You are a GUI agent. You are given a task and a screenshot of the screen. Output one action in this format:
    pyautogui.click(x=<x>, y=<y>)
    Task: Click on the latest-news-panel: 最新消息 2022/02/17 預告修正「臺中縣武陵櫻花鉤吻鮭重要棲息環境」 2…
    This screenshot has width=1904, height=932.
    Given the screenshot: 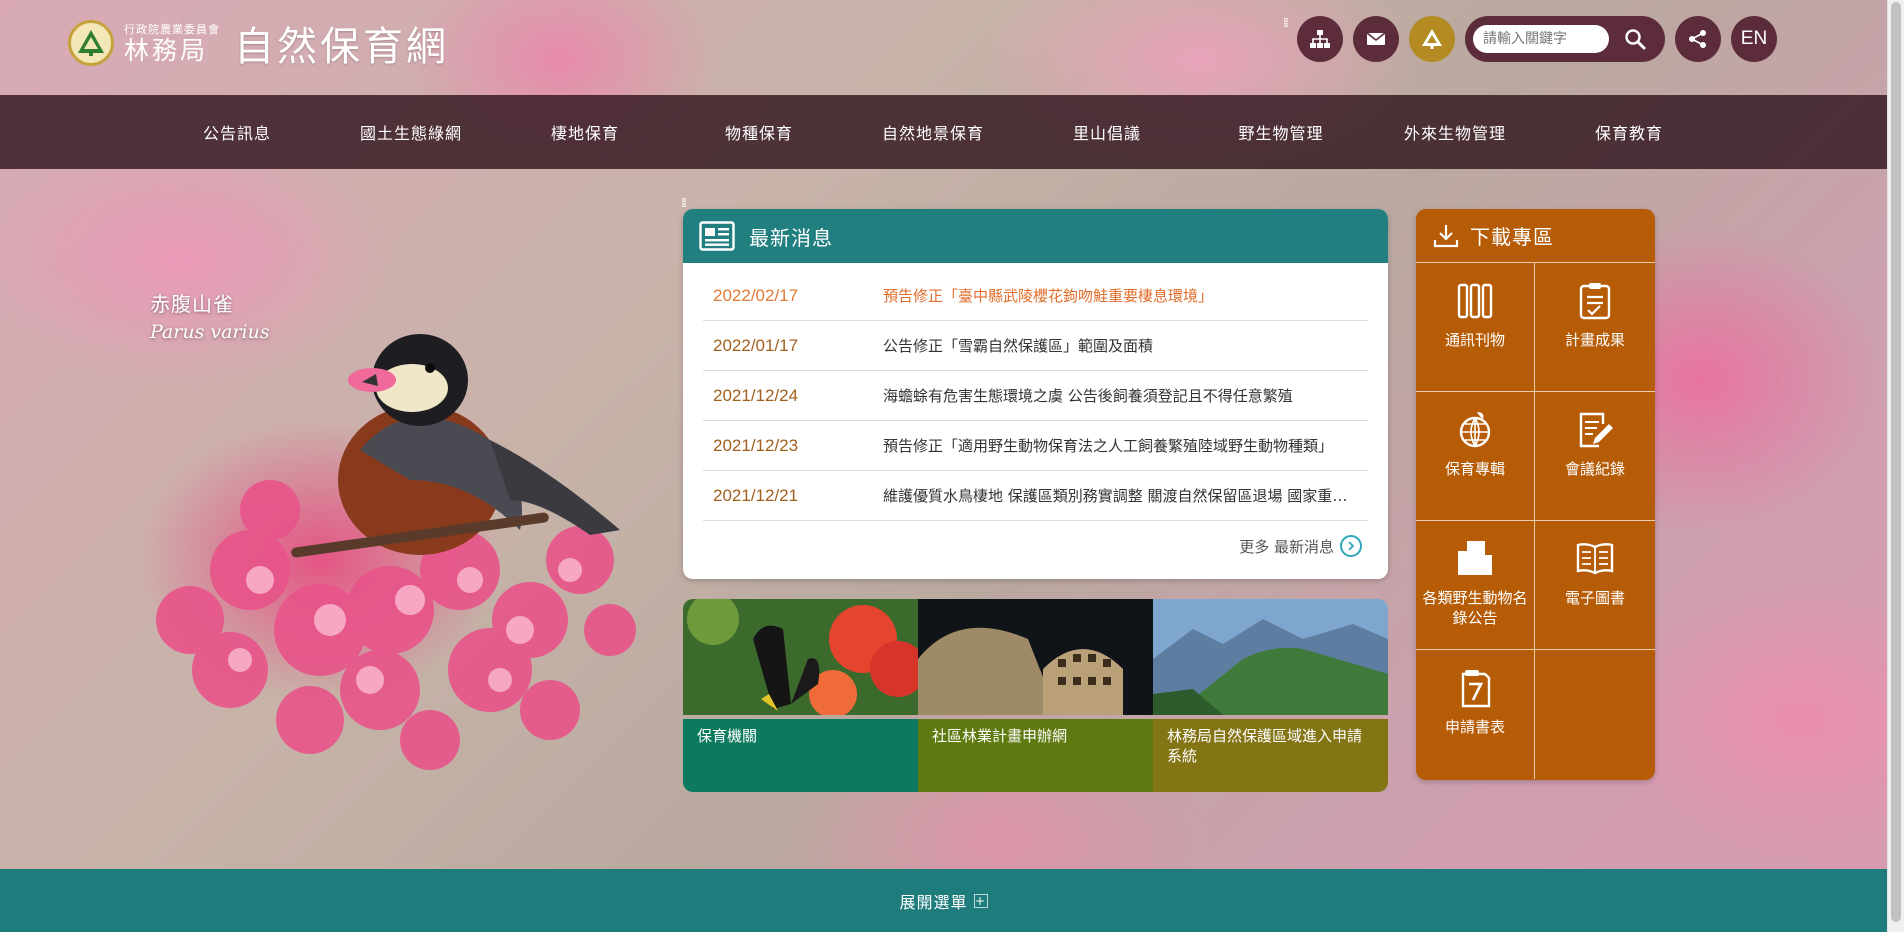 What is the action you would take?
    pyautogui.click(x=1035, y=394)
    